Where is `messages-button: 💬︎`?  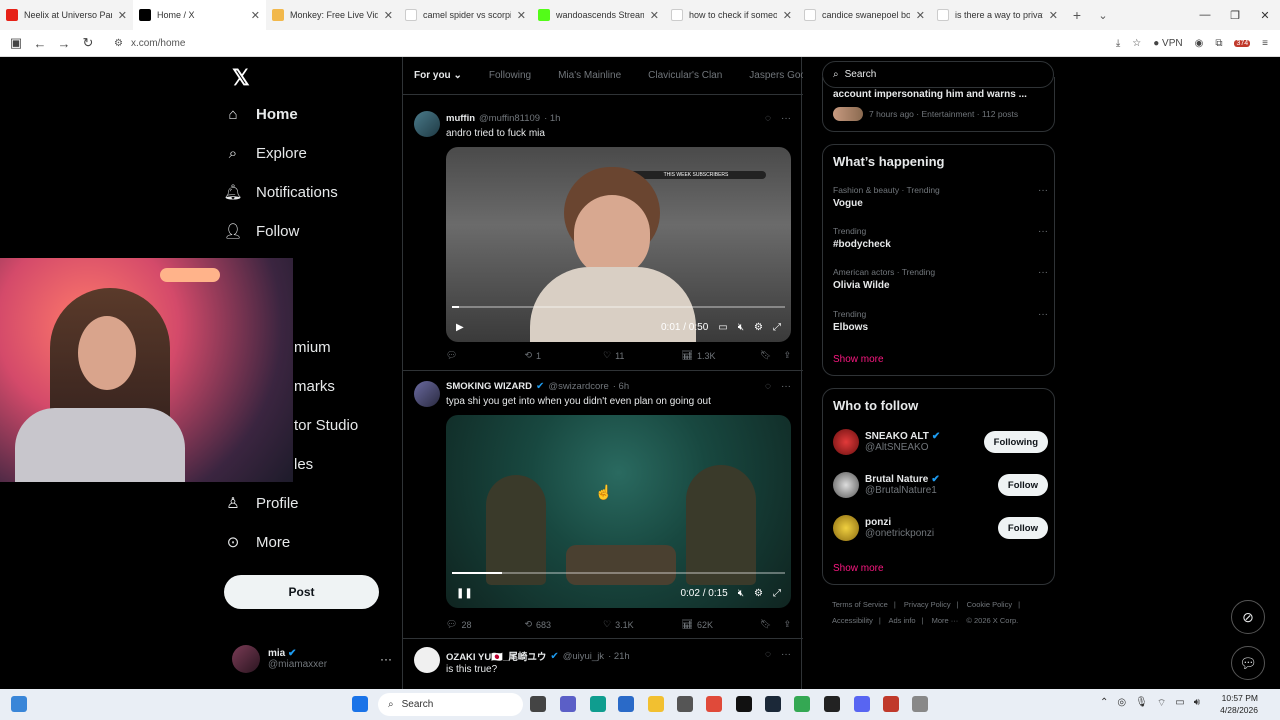 messages-button: 💬︎ is located at coordinates (1248, 663).